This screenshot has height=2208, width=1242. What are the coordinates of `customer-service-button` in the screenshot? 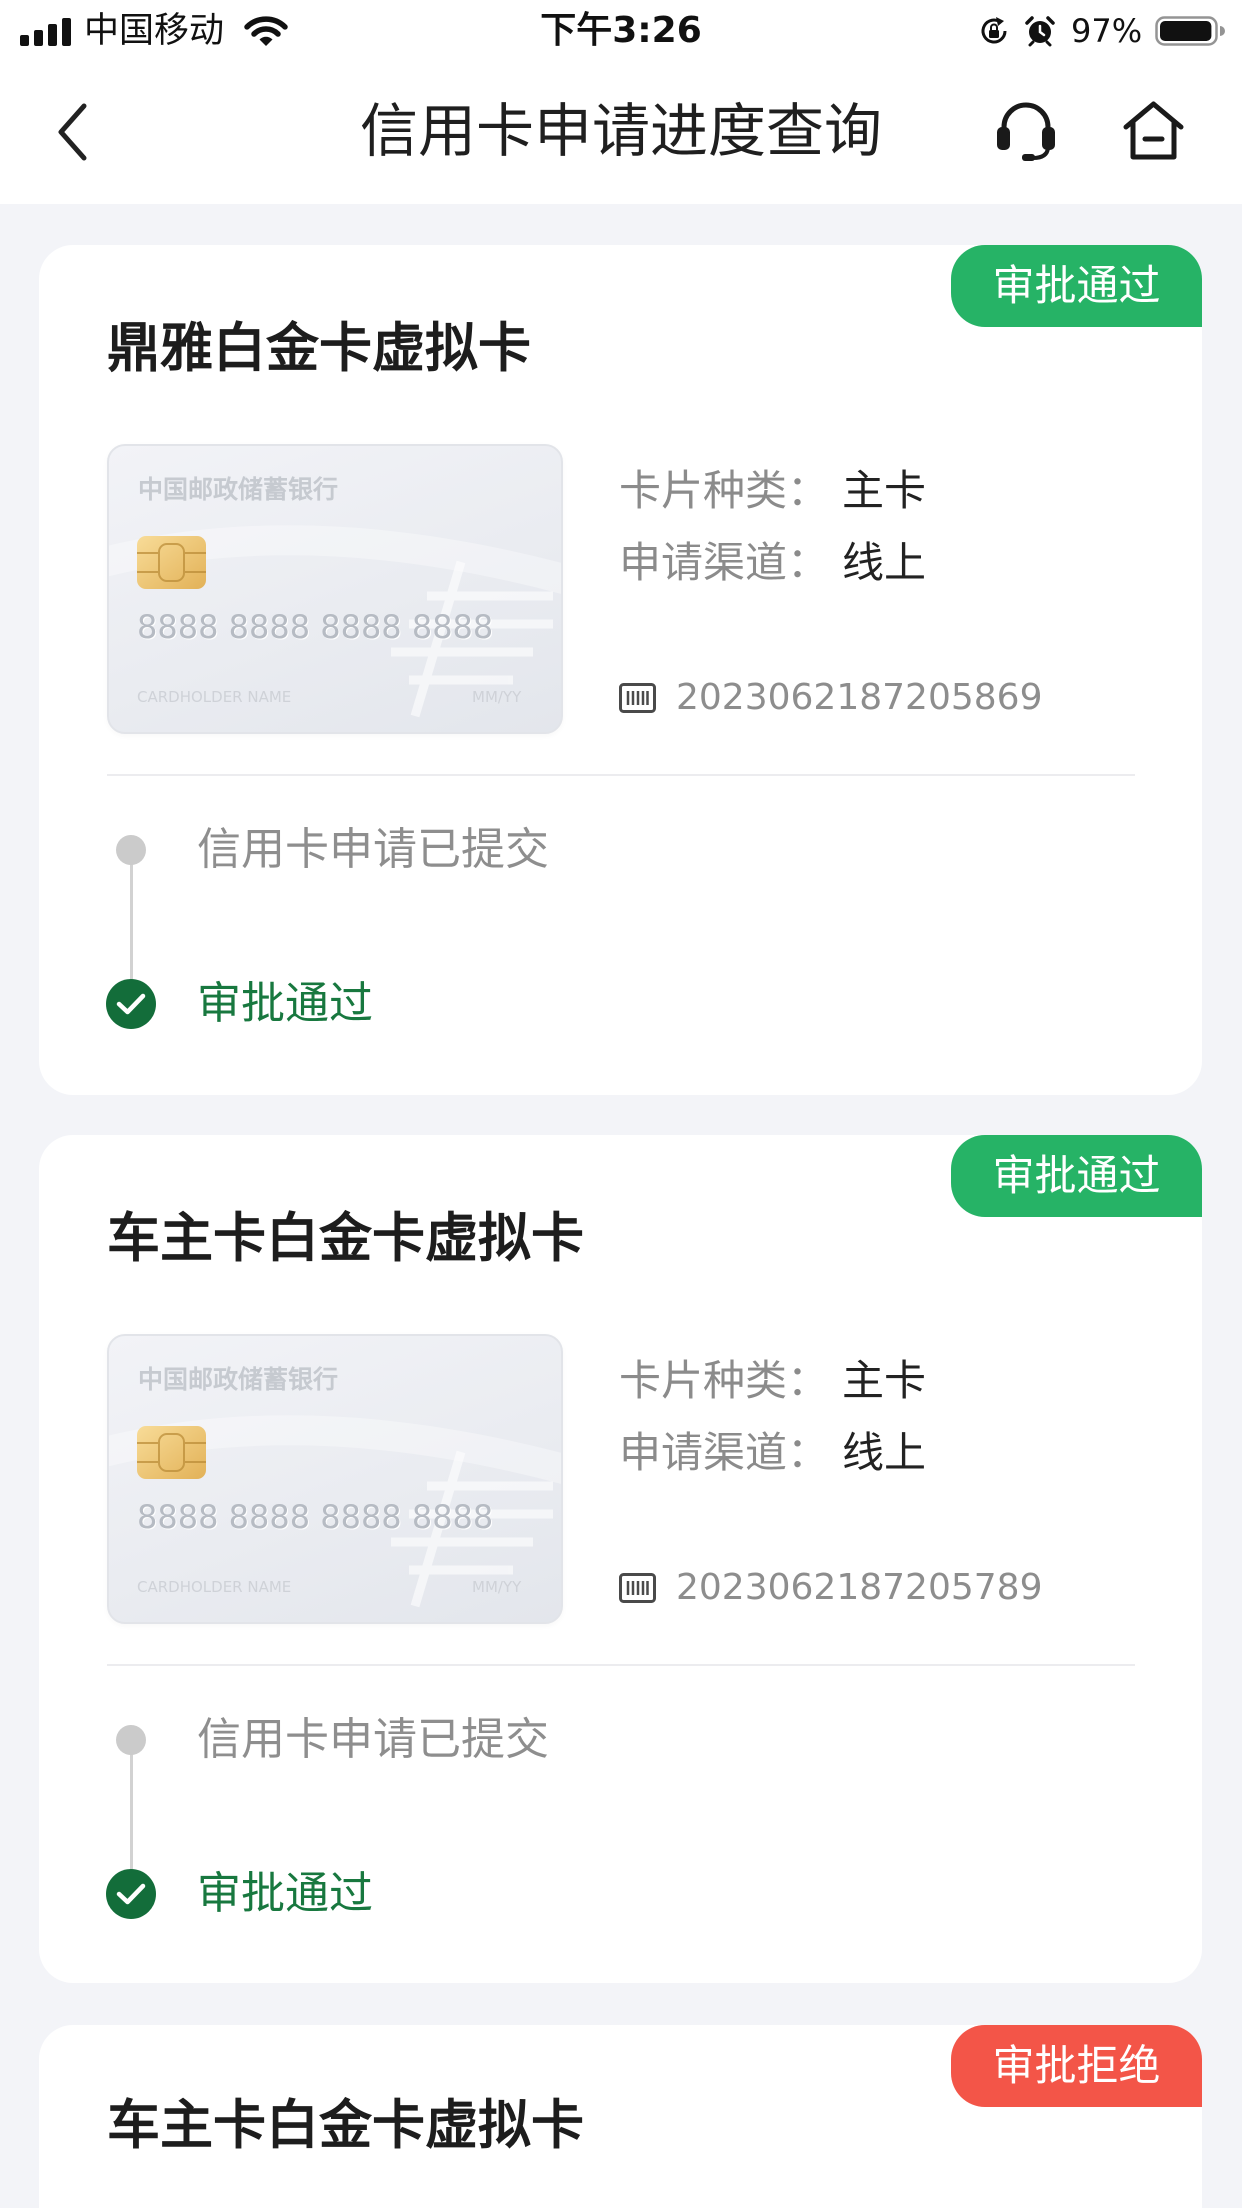 It's located at (1026, 130).